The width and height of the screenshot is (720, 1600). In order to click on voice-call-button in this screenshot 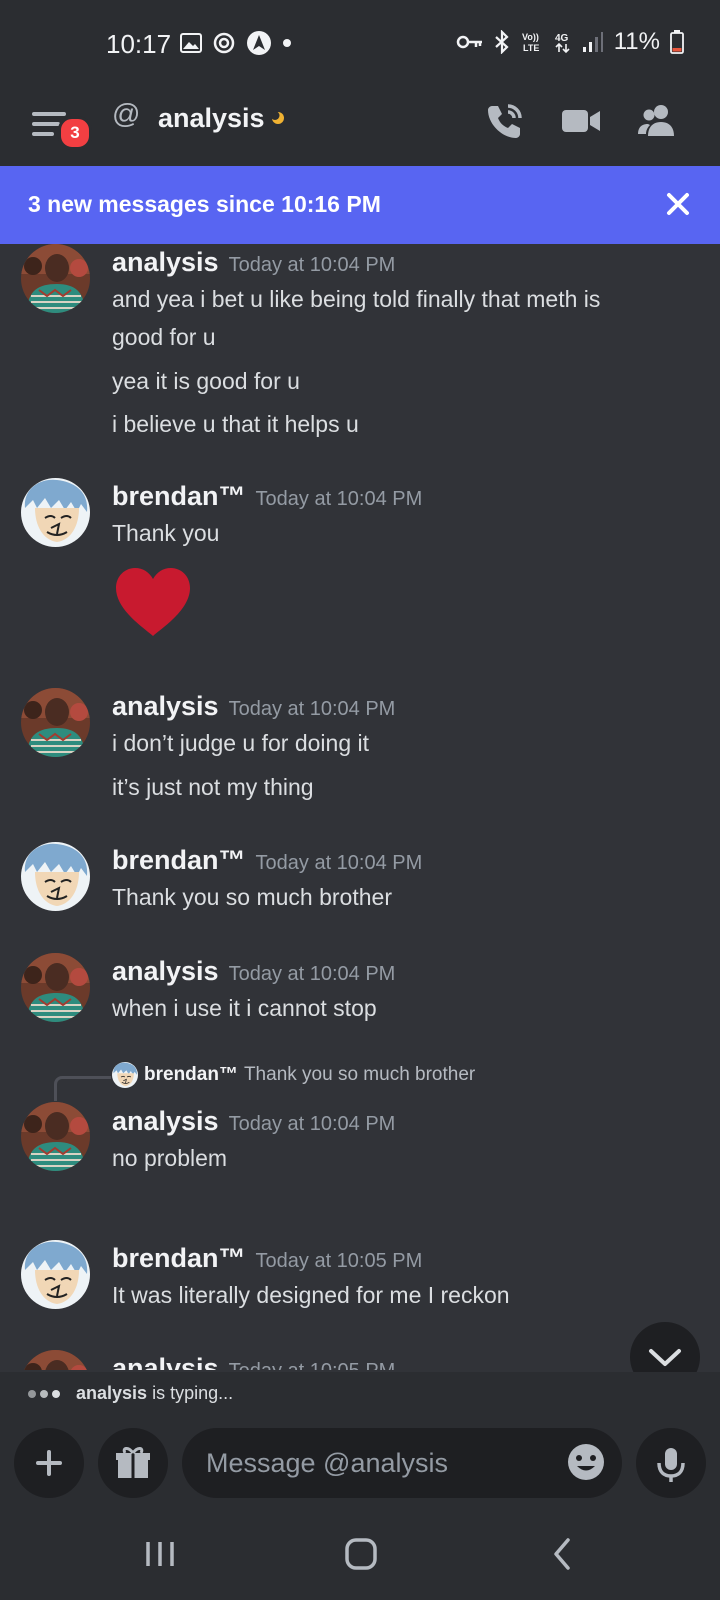, I will do `click(505, 121)`.